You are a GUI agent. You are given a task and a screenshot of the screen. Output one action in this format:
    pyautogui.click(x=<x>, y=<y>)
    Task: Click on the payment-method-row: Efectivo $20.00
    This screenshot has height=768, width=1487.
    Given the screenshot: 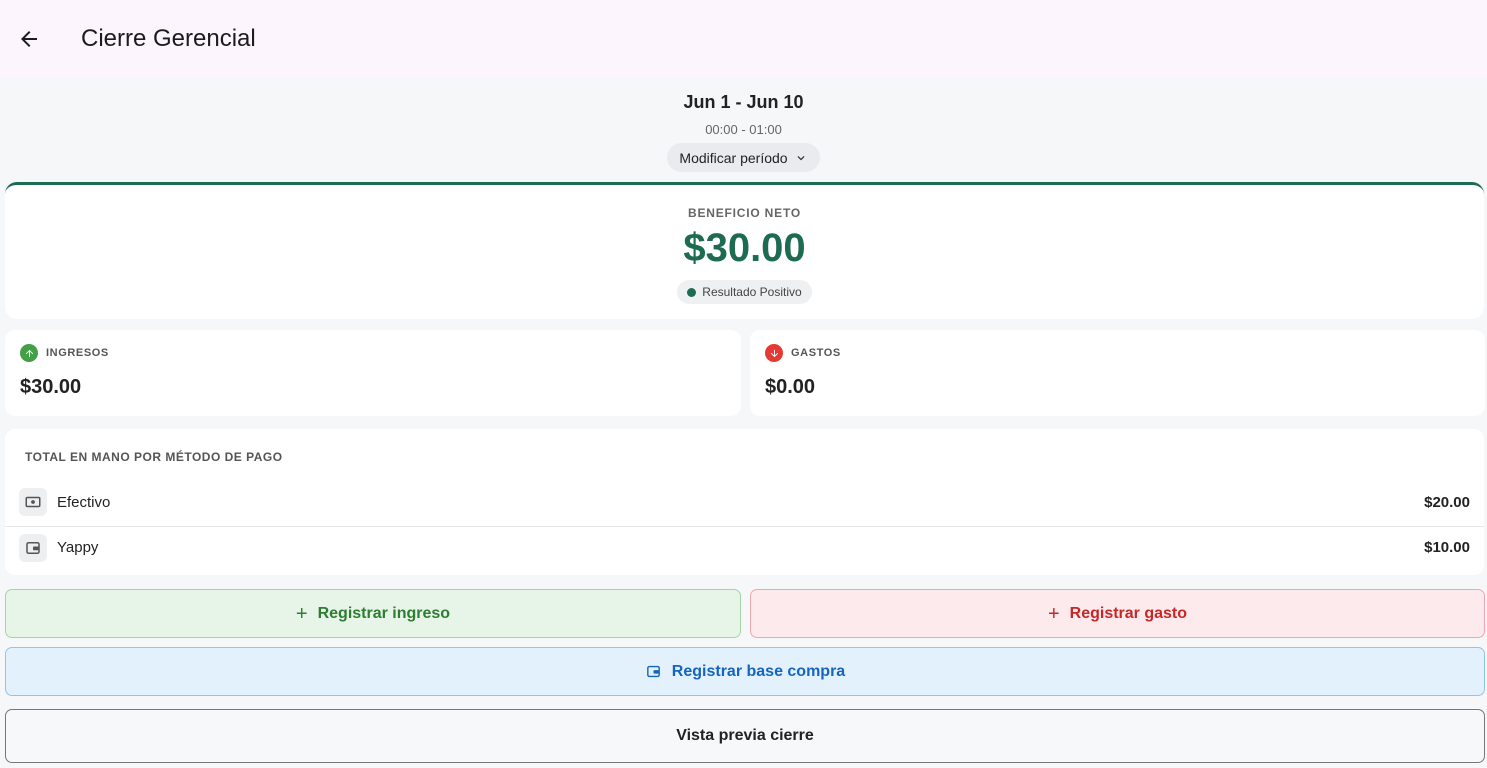 What is the action you would take?
    pyautogui.click(x=744, y=502)
    